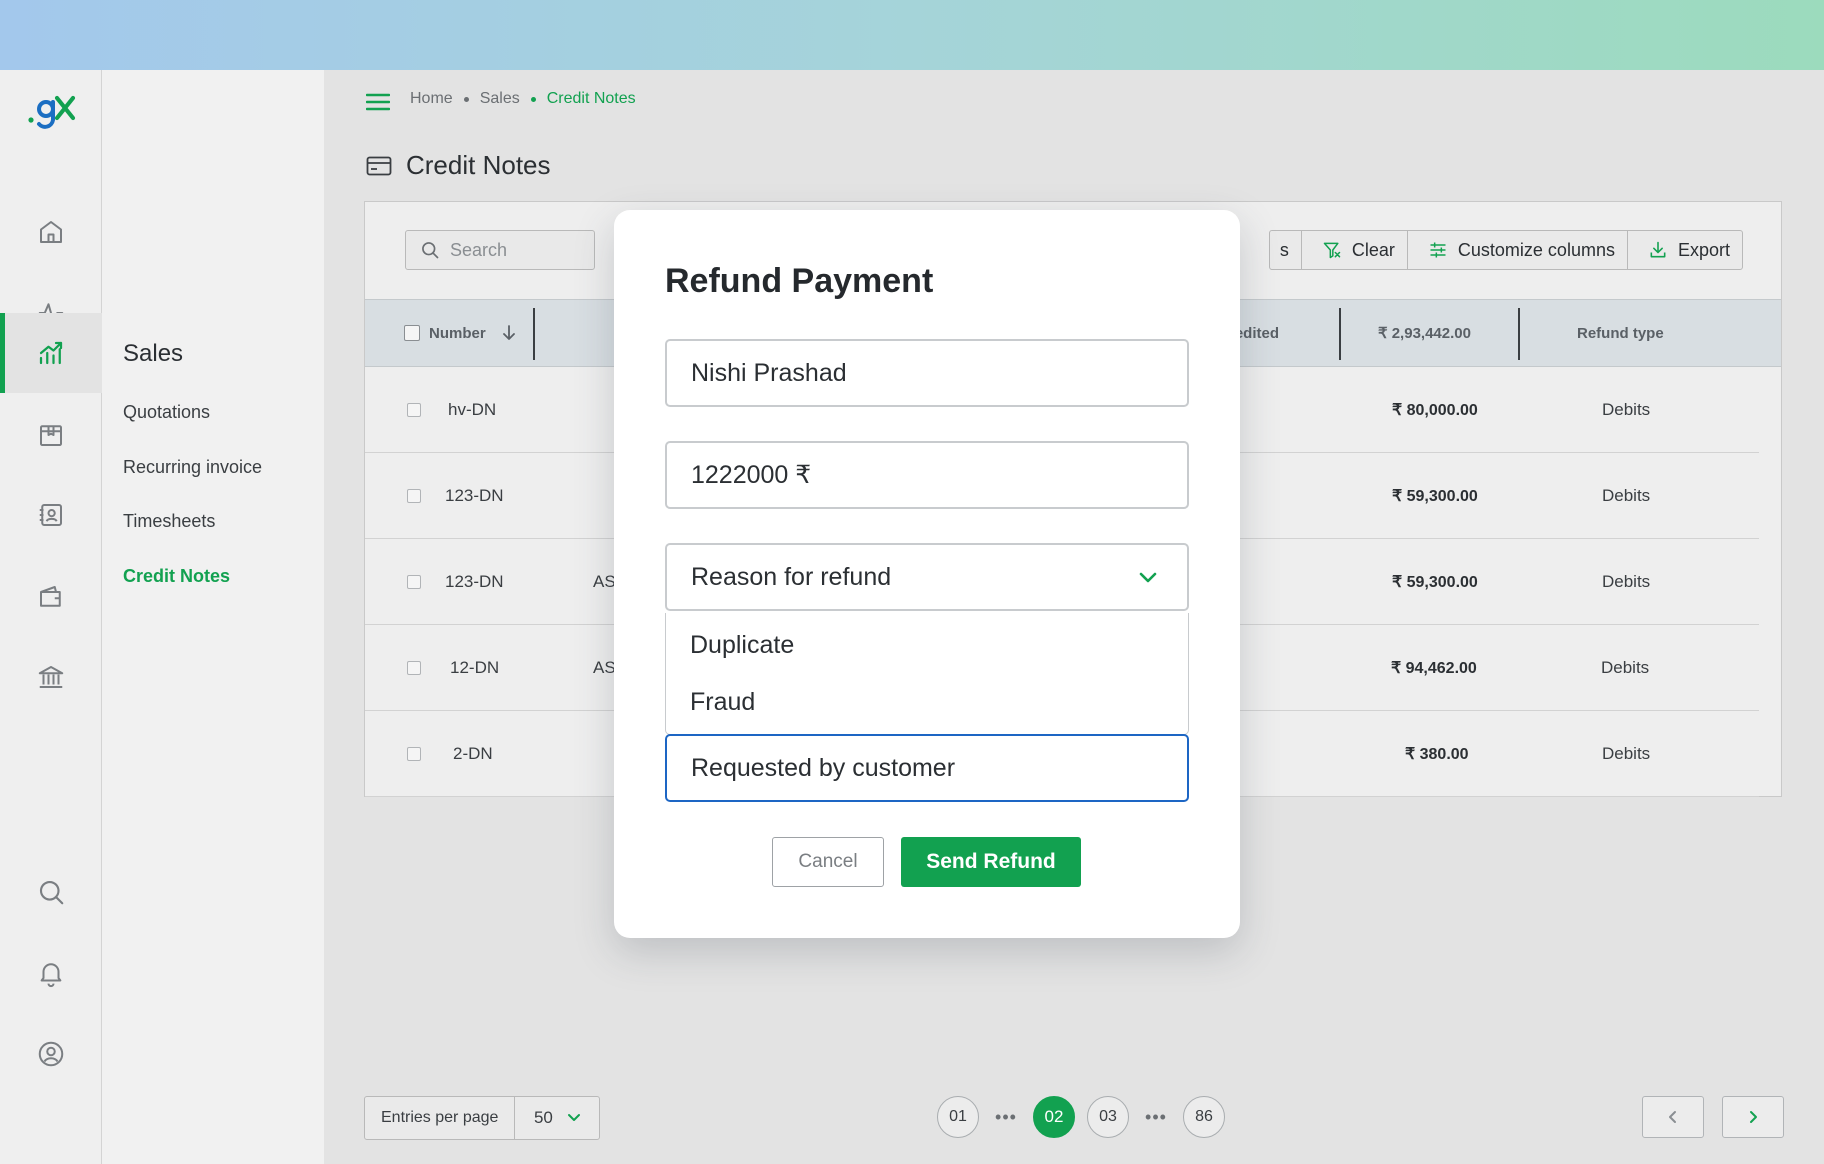 This screenshot has width=1824, height=1164. Describe the element at coordinates (1424, 333) in the screenshot. I see `column-total: ₹ 2,93,442.00` at that location.